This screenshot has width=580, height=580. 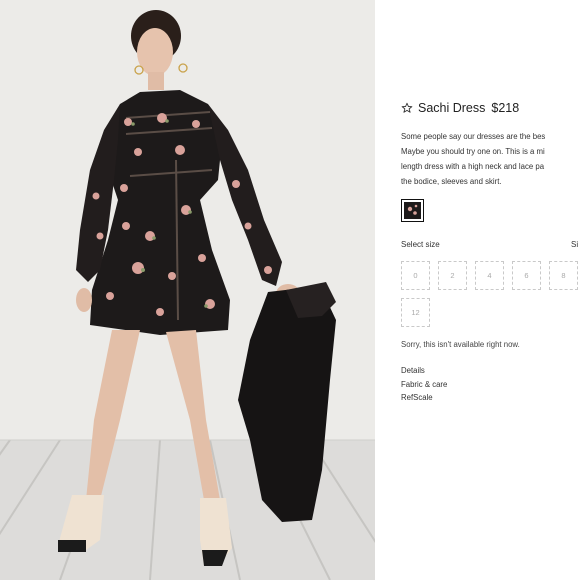 I want to click on size-option-2: 2, so click(x=452, y=275).